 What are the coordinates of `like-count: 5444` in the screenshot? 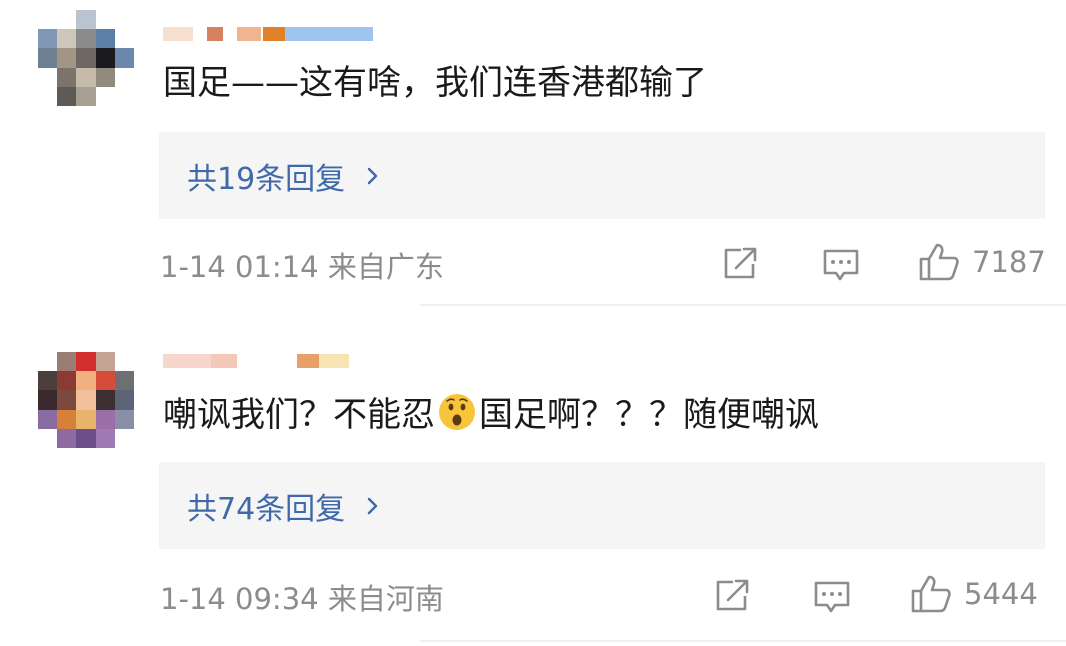 It's located at (1001, 594).